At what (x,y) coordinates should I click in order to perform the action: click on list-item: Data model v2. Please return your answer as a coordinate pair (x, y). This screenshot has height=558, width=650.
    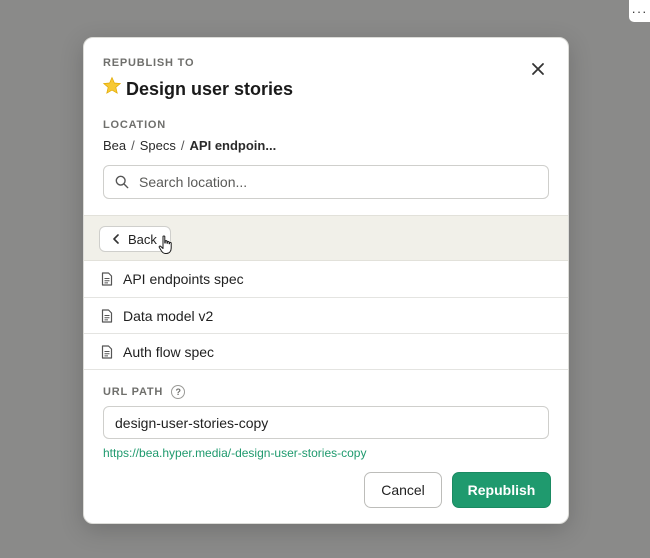
    Looking at the image, I should click on (326, 316).